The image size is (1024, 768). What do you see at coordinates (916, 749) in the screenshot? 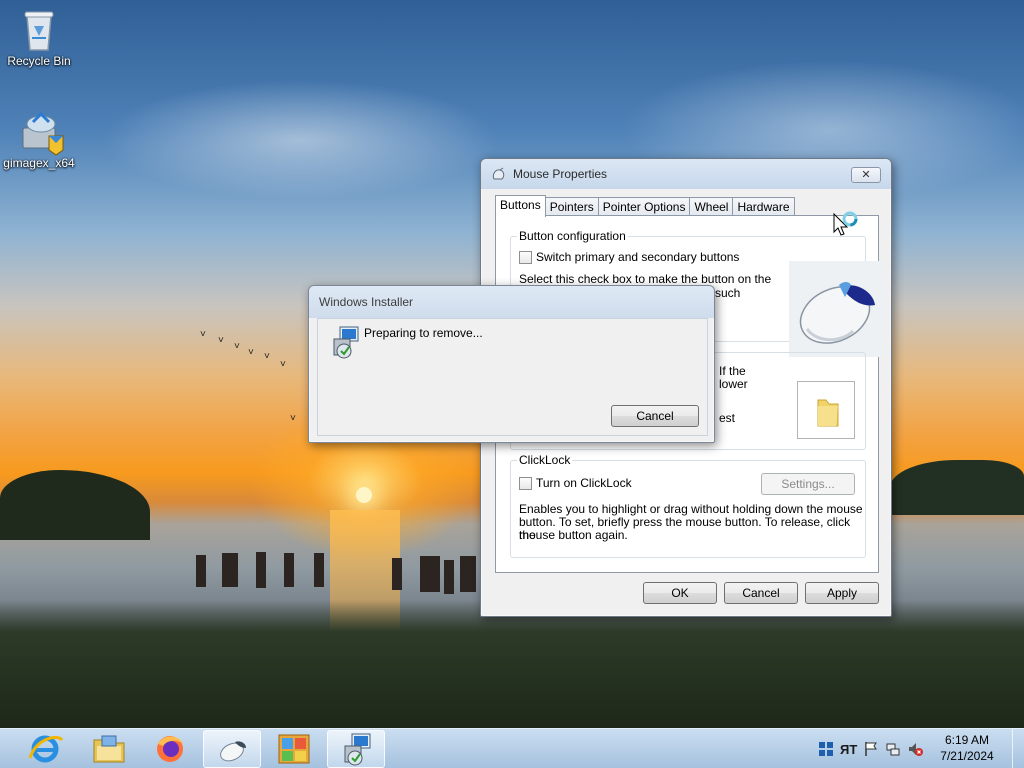
I see `volume-muted-icon` at bounding box center [916, 749].